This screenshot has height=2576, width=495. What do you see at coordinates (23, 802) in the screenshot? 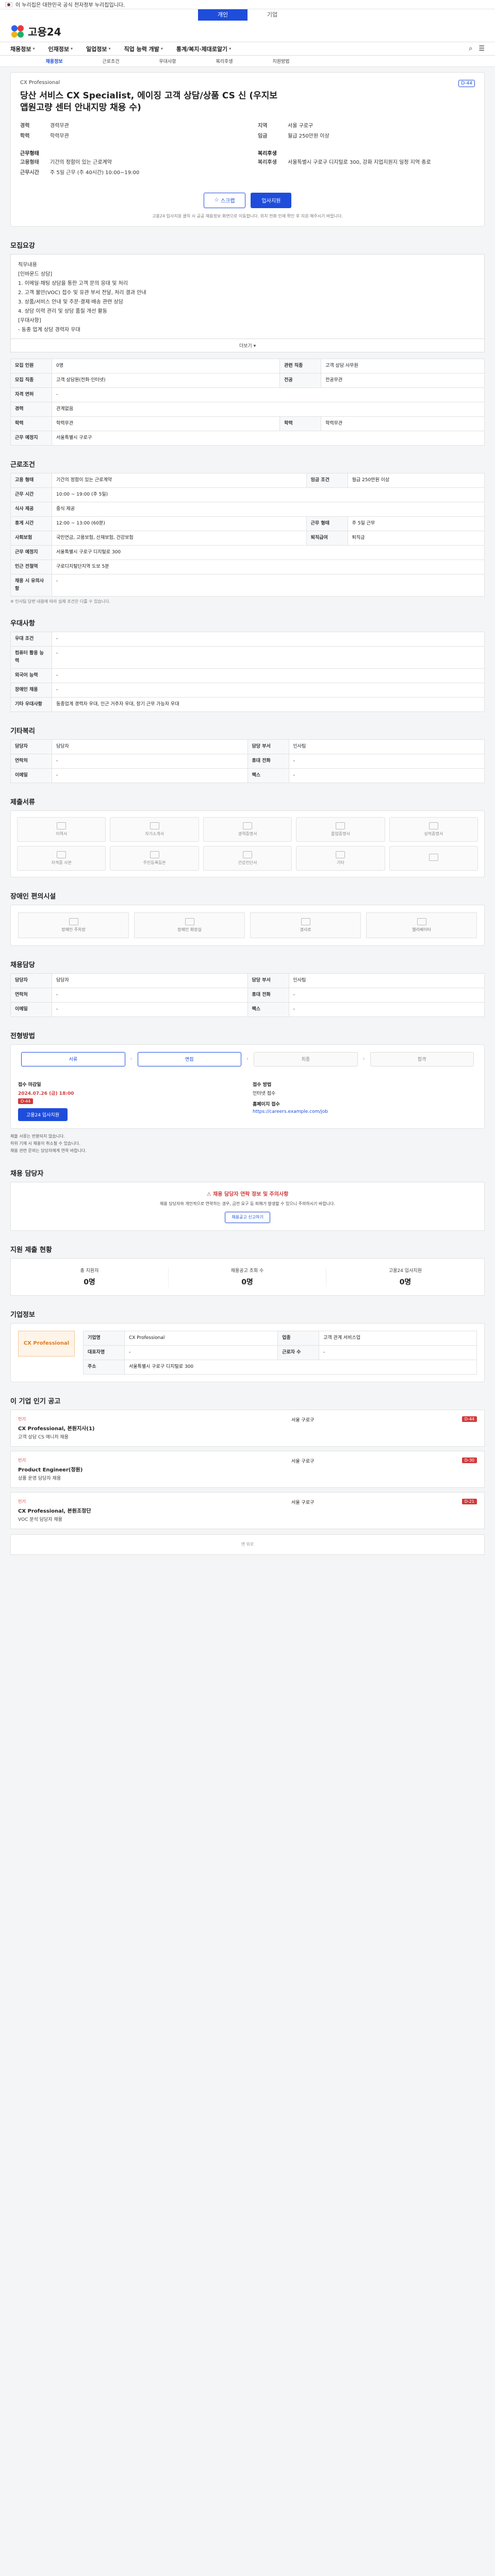
I see `section-title-documents: 제출서류` at bounding box center [23, 802].